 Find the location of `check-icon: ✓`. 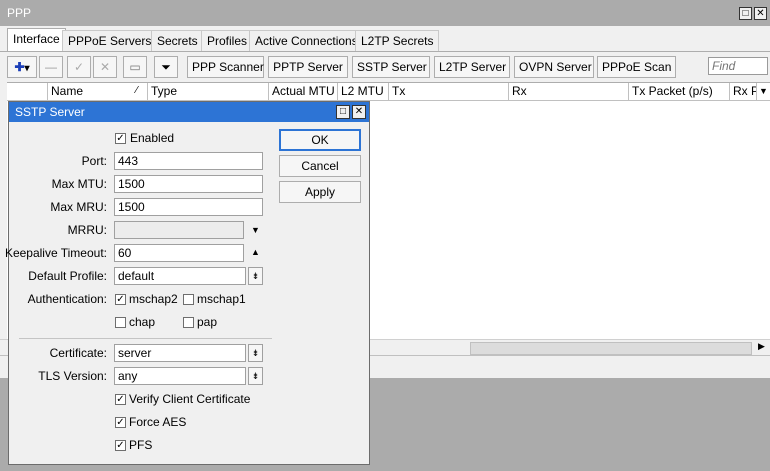

check-icon: ✓ is located at coordinates (79, 67).